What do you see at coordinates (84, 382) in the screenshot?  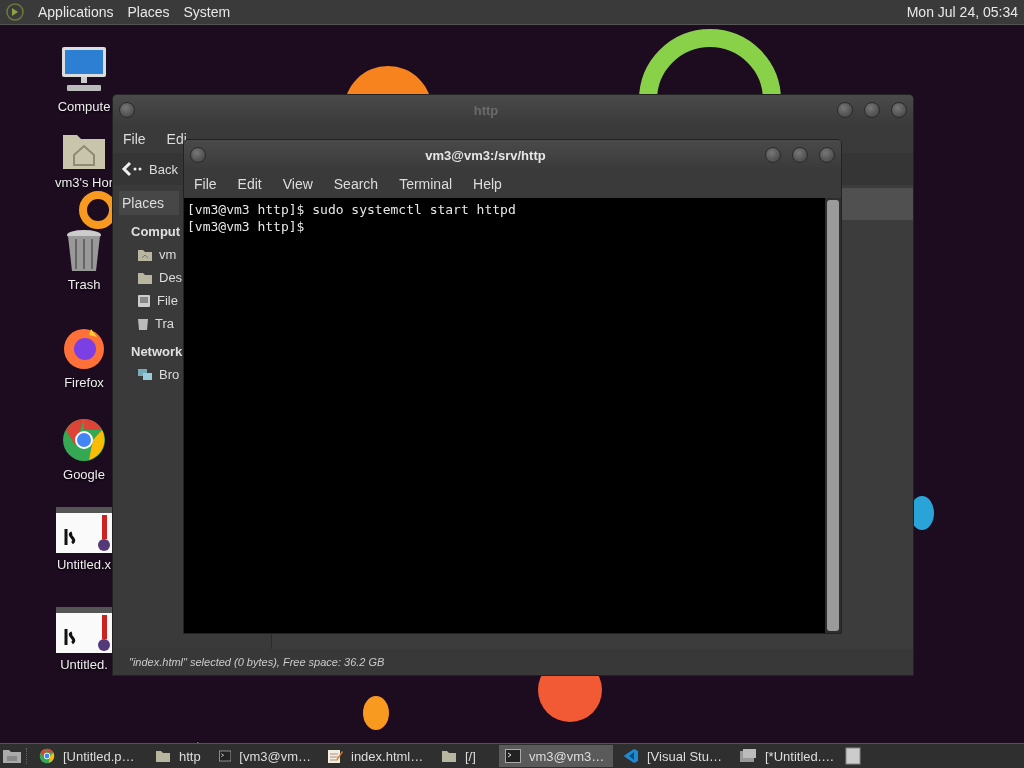 I see `desktop-icon-label: Firefox` at bounding box center [84, 382].